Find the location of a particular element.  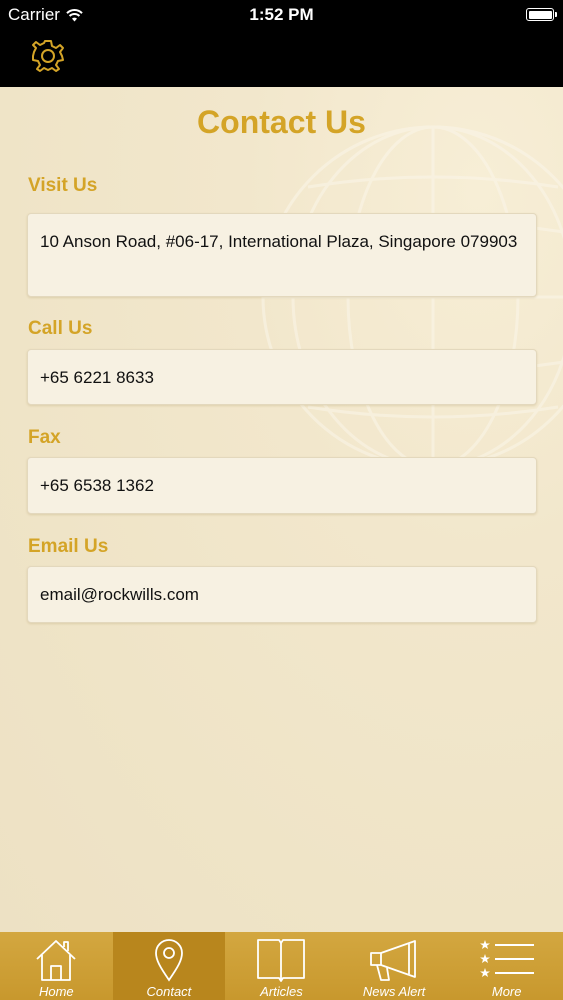

phone-field: +65 6221 8633 is located at coordinates (282, 377).